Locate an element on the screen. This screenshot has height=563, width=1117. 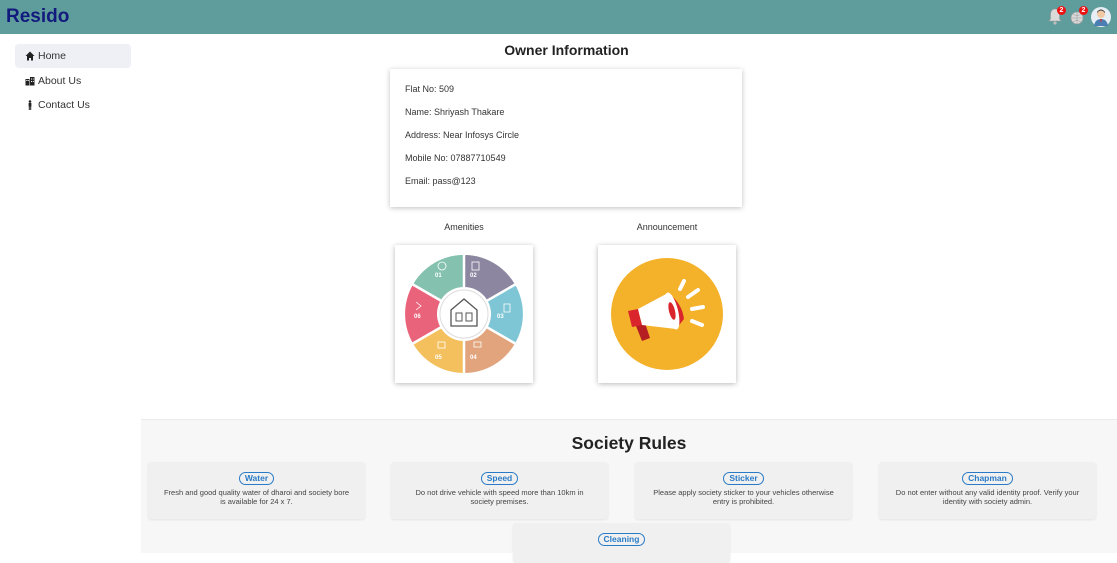
notification-bell-icon: 2 is located at coordinates (1056, 16).